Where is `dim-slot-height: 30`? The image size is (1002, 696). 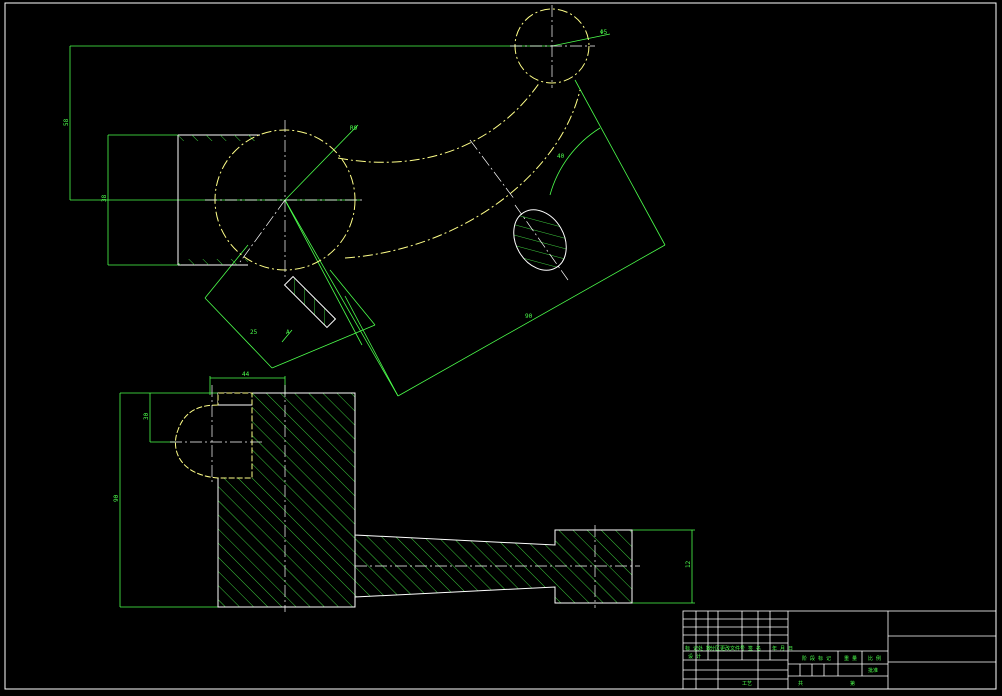
dim-slot-height: 30 is located at coordinates (146, 416).